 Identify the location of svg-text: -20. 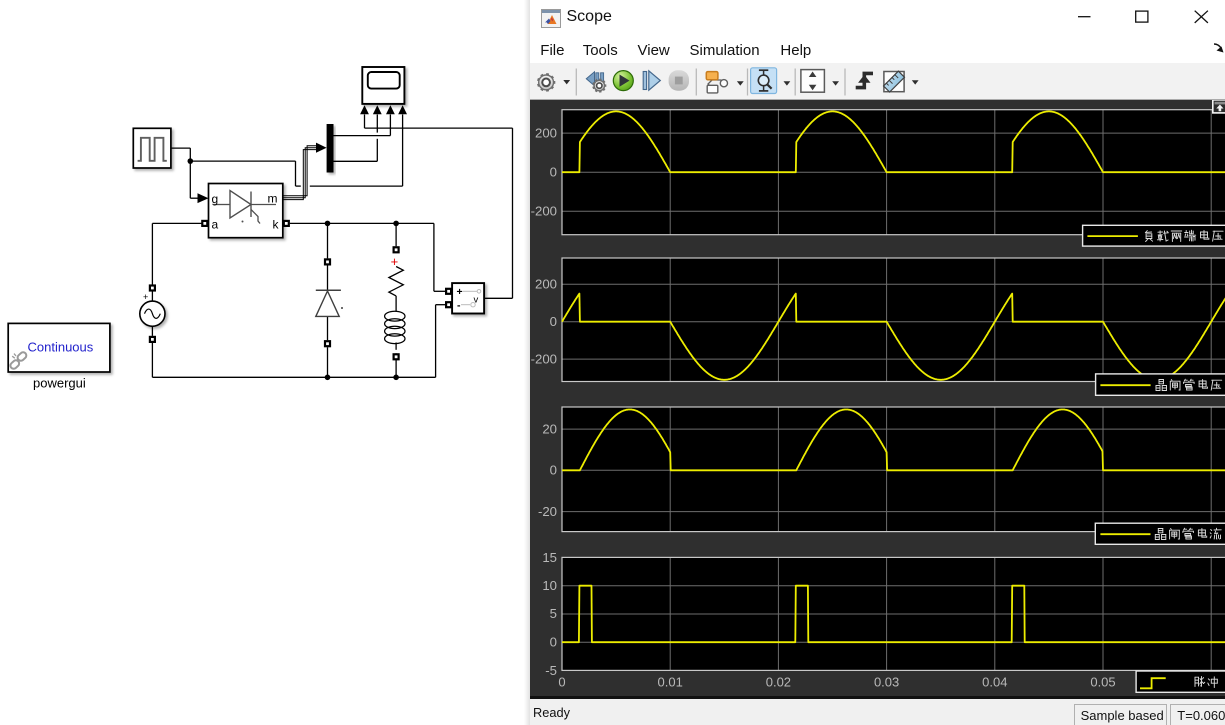
(547, 511).